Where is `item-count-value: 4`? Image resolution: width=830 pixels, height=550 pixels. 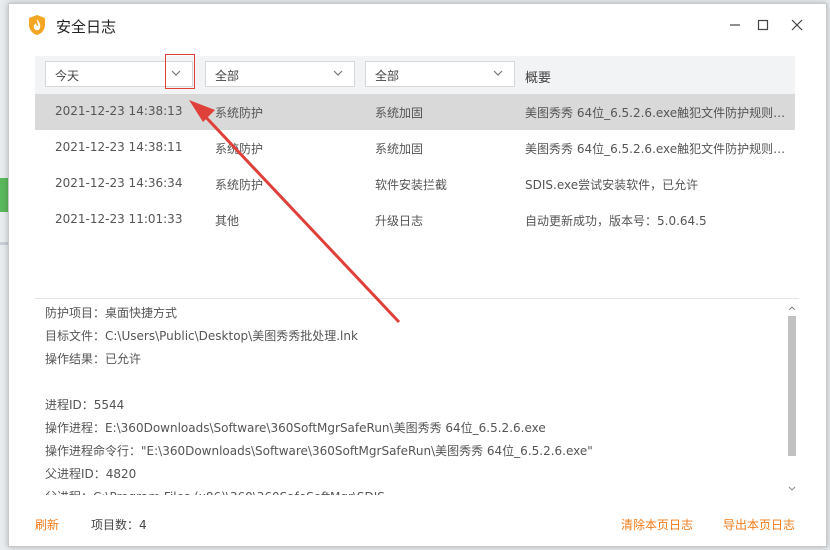 item-count-value: 4 is located at coordinates (143, 525).